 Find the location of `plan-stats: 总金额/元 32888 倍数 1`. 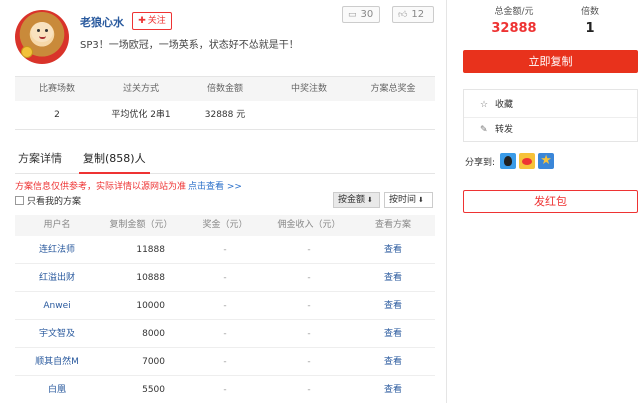

plan-stats: 总金额/元 32888 倍数 1 is located at coordinates (543, 23).